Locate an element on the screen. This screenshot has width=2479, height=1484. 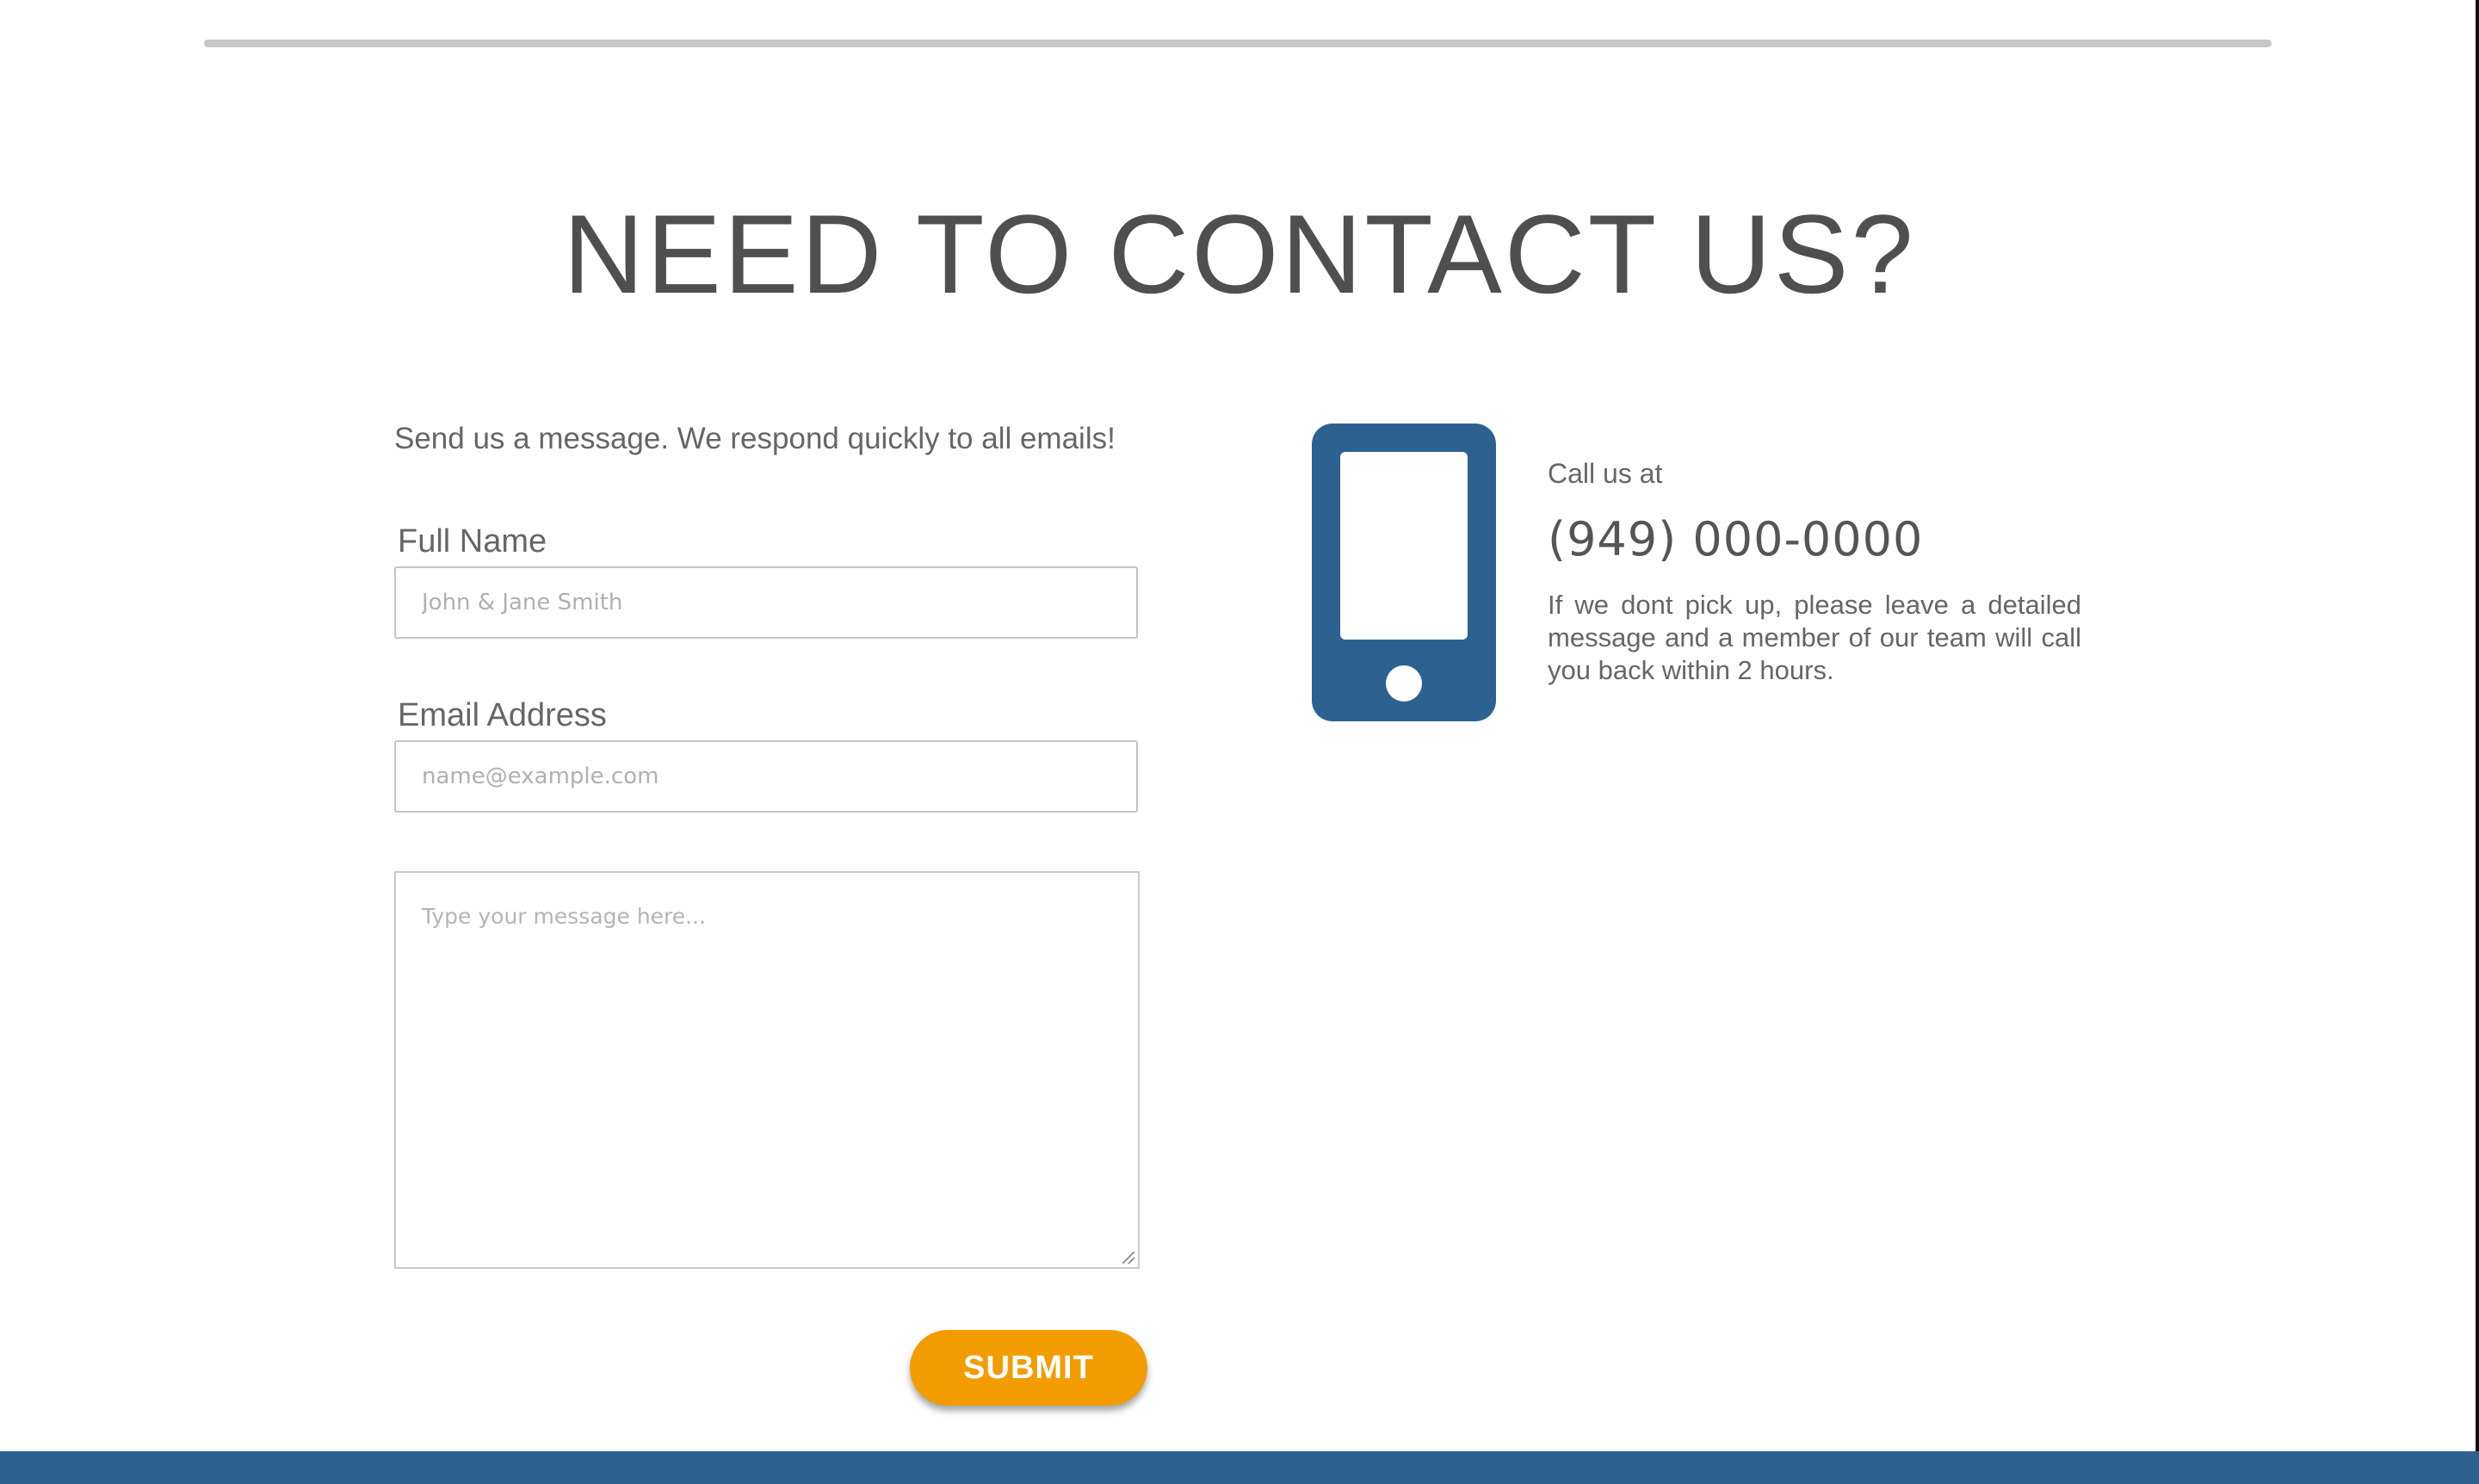
call-us-label: Call us at is located at coordinates (1605, 473).